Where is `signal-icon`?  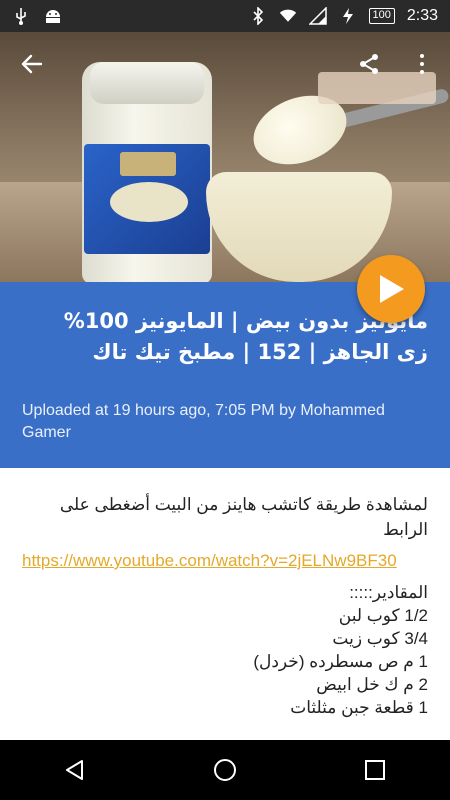
signal-icon is located at coordinates (317, 16).